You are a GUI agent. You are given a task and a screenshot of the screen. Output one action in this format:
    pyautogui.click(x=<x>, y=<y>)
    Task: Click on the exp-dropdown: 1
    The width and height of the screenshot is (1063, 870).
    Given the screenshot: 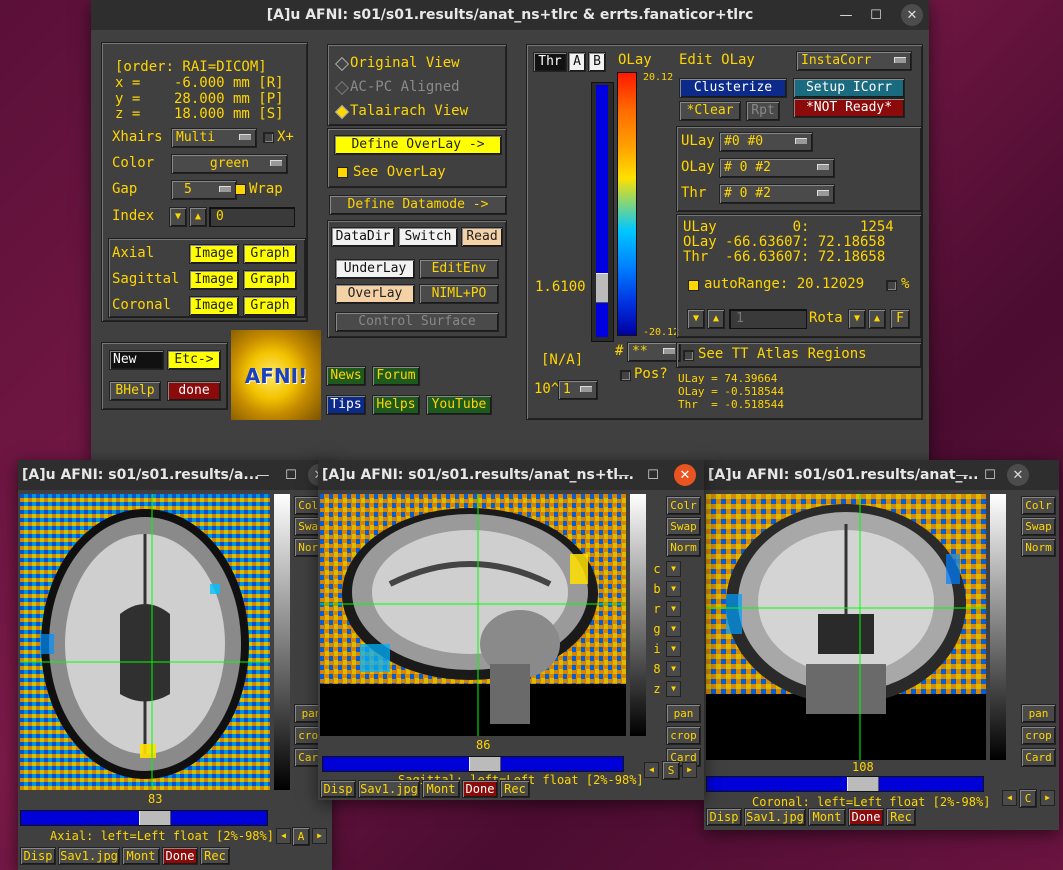 What is the action you would take?
    pyautogui.click(x=578, y=390)
    